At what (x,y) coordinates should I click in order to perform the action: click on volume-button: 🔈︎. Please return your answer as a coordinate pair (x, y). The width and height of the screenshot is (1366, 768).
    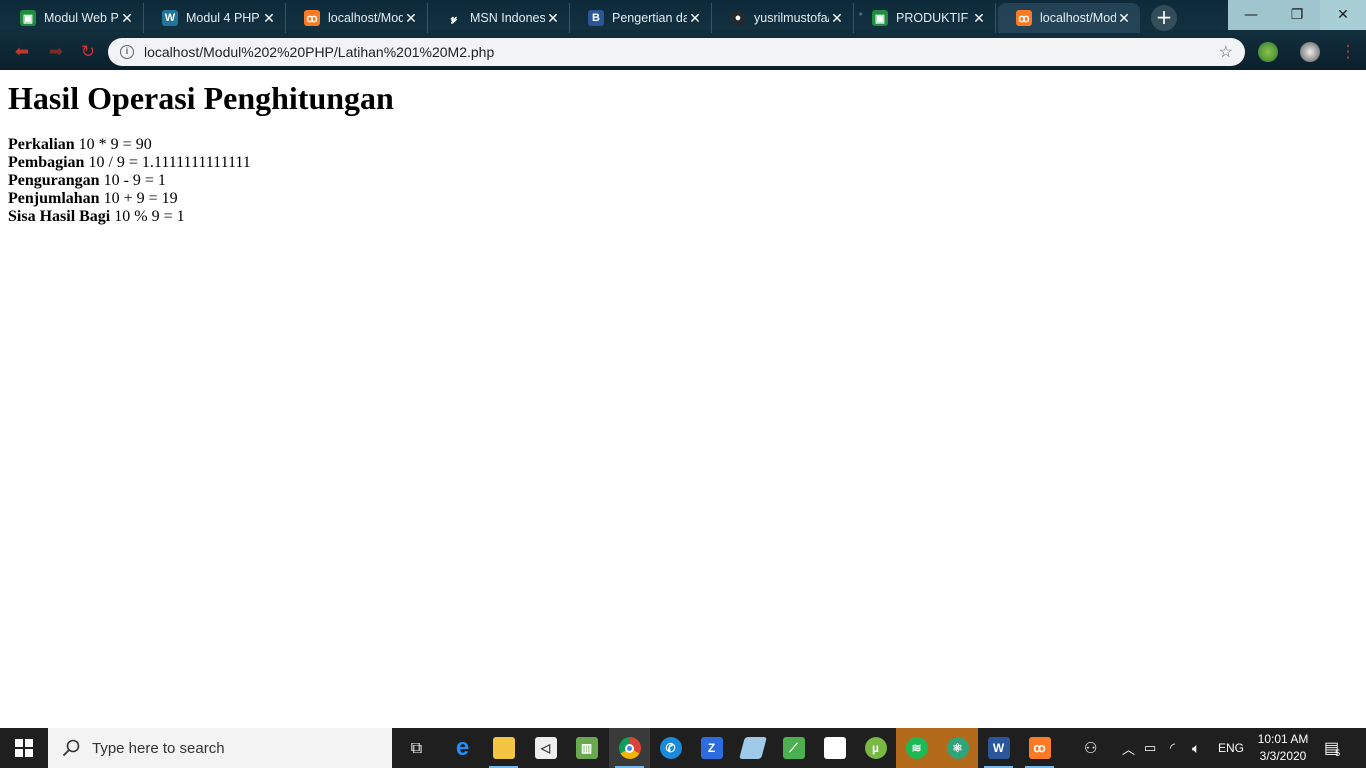
    Looking at the image, I should click on (1196, 748).